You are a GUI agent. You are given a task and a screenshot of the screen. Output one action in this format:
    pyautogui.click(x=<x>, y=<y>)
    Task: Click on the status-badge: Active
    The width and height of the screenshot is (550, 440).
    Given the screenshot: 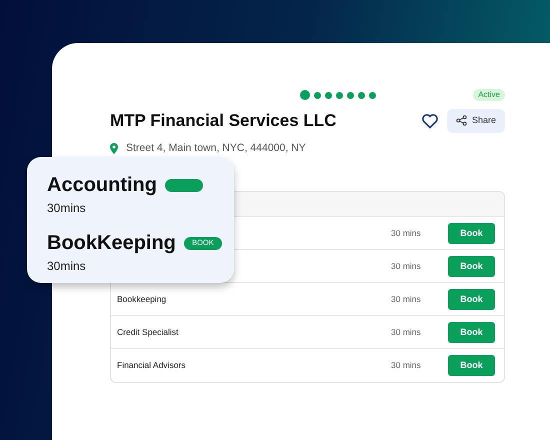 What is the action you would take?
    pyautogui.click(x=489, y=95)
    